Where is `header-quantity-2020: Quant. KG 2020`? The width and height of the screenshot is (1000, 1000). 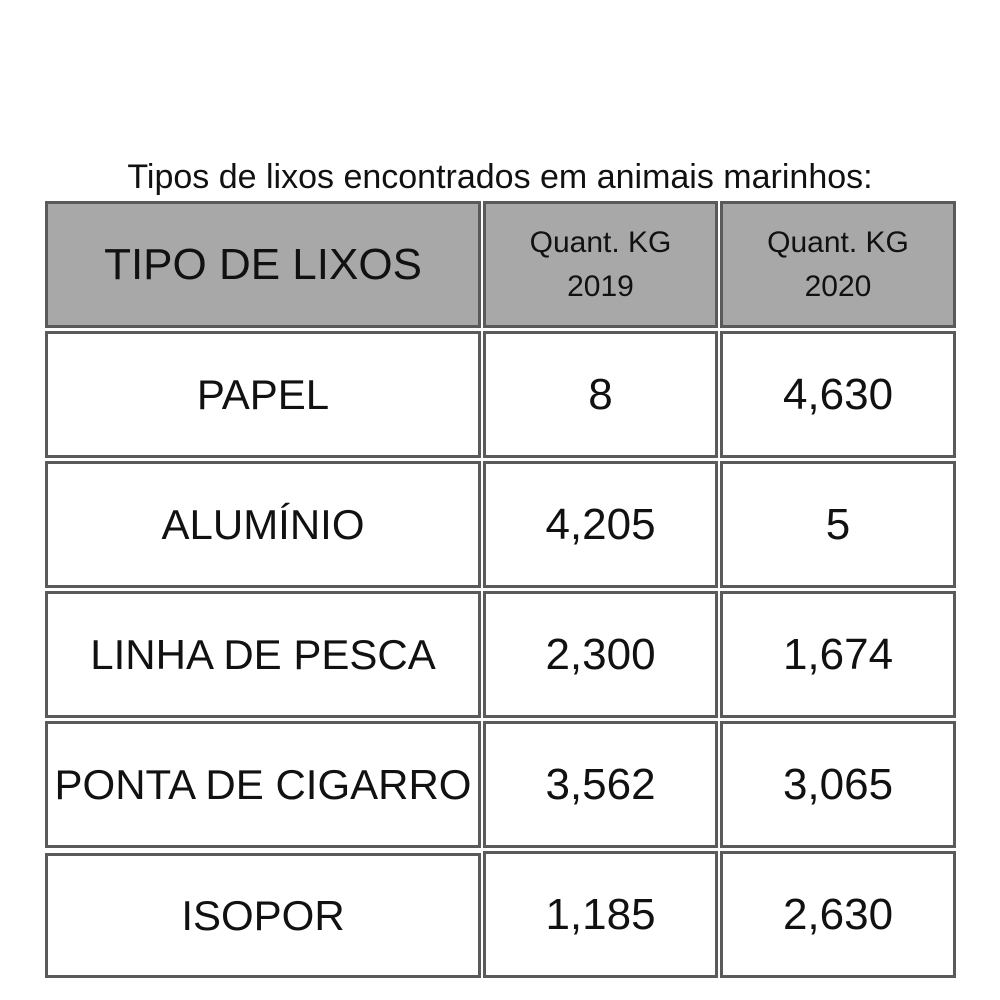
header-quantity-2020: Quant. KG 2020 is located at coordinates (838, 264).